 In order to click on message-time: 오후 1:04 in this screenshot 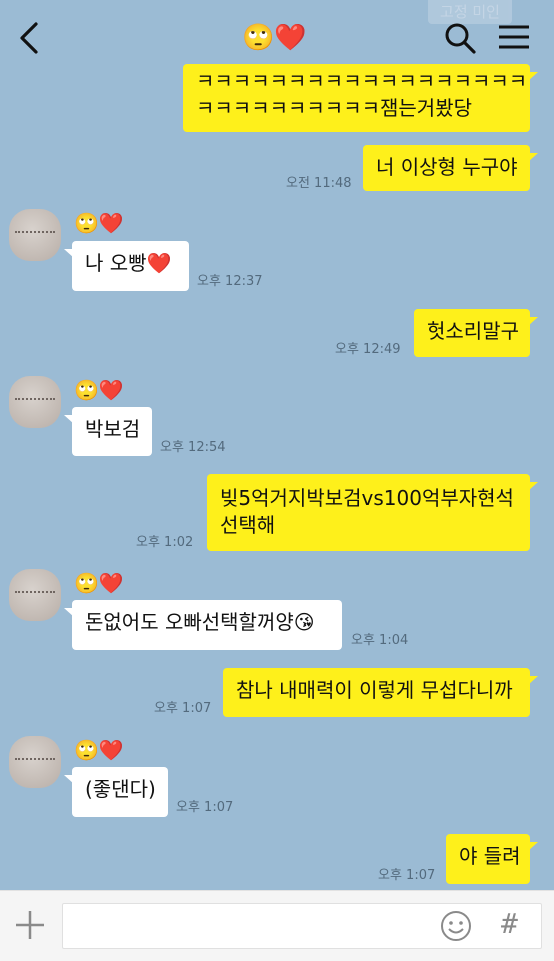, I will do `click(380, 640)`.